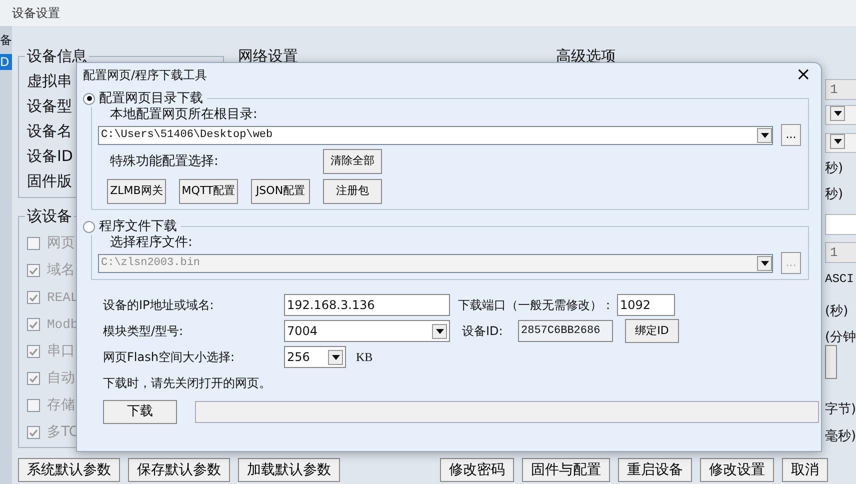  What do you see at coordinates (315, 357) in the screenshot?
I see `flash-size-select: 256` at bounding box center [315, 357].